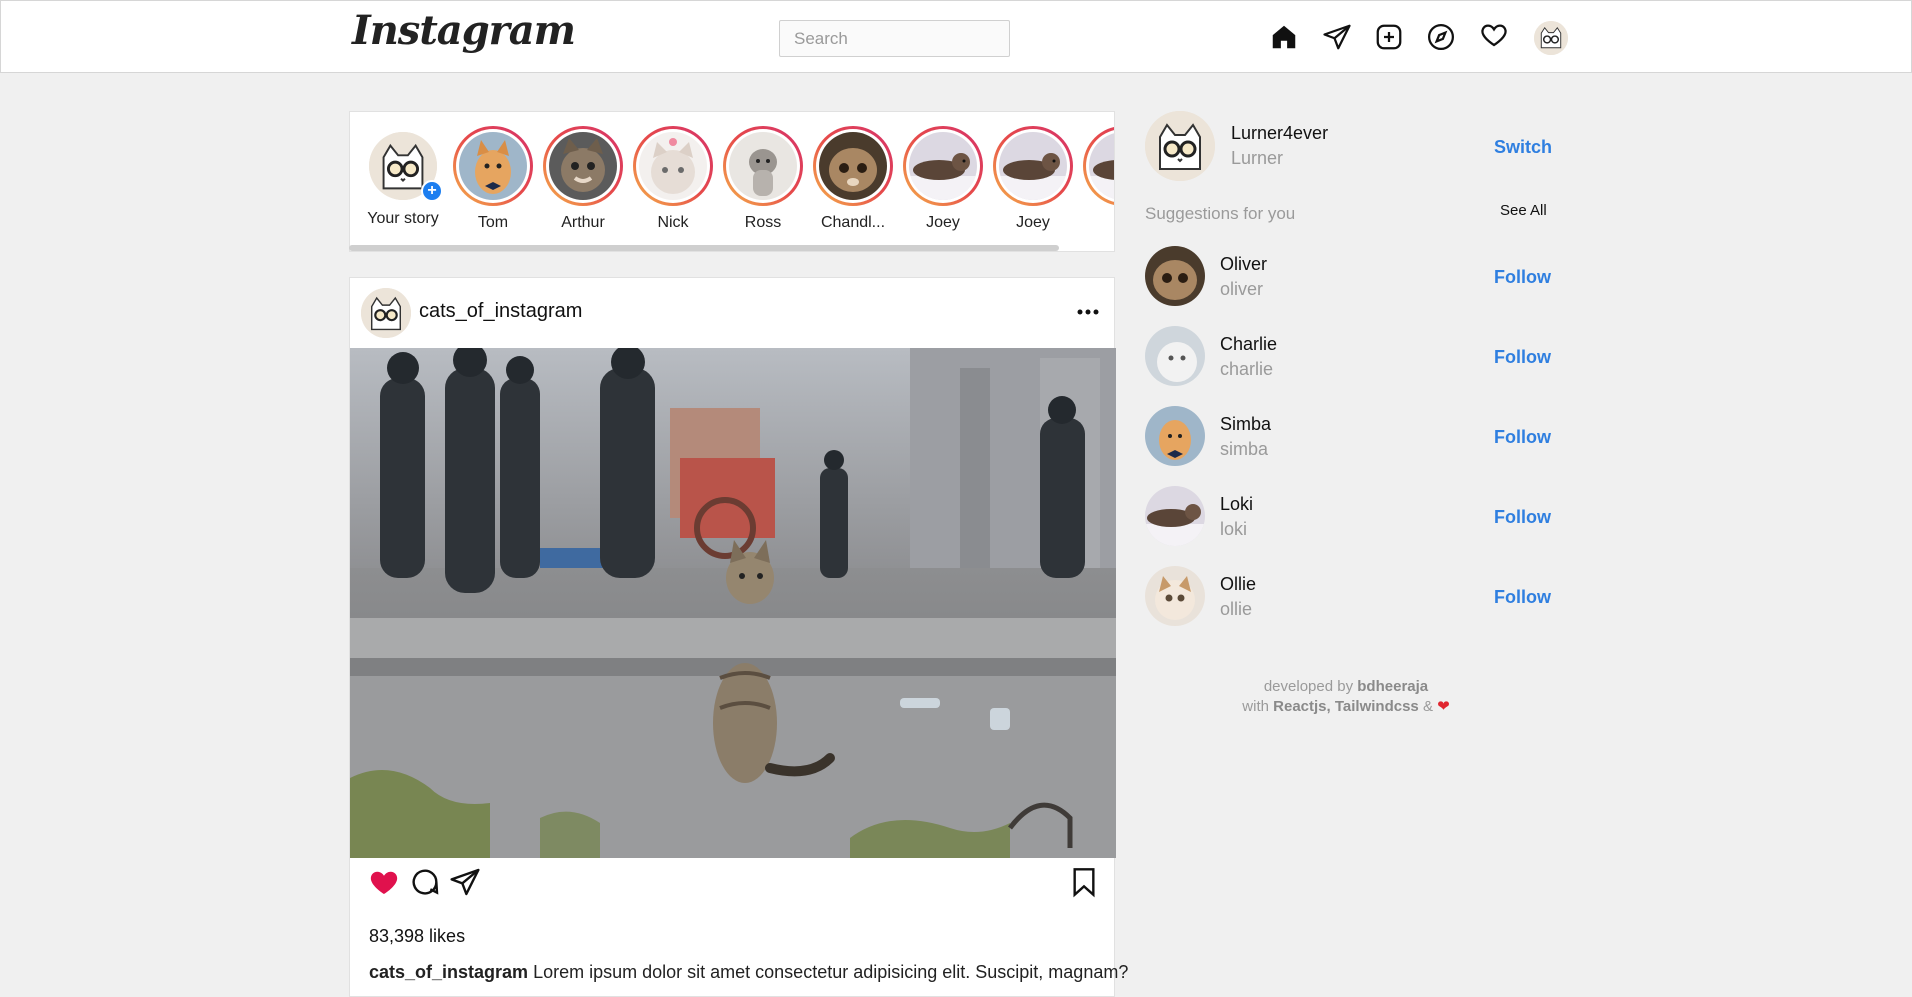 The width and height of the screenshot is (1912, 997). Describe the element at coordinates (406, 167) in the screenshot. I see `your-story-avatar: +` at that location.